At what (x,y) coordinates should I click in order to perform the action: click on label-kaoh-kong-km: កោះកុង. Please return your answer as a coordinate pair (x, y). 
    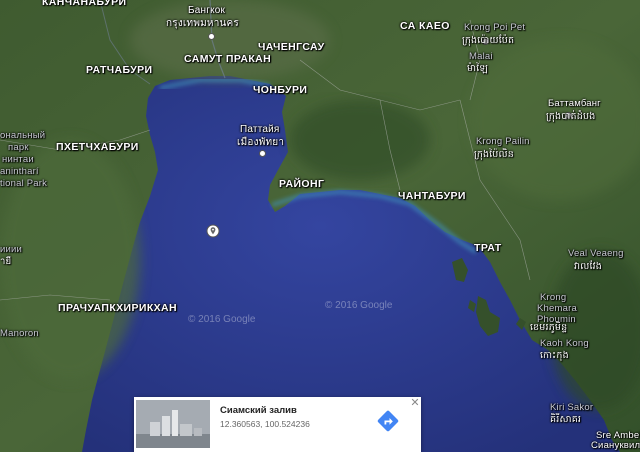
    Looking at the image, I should click on (554, 355).